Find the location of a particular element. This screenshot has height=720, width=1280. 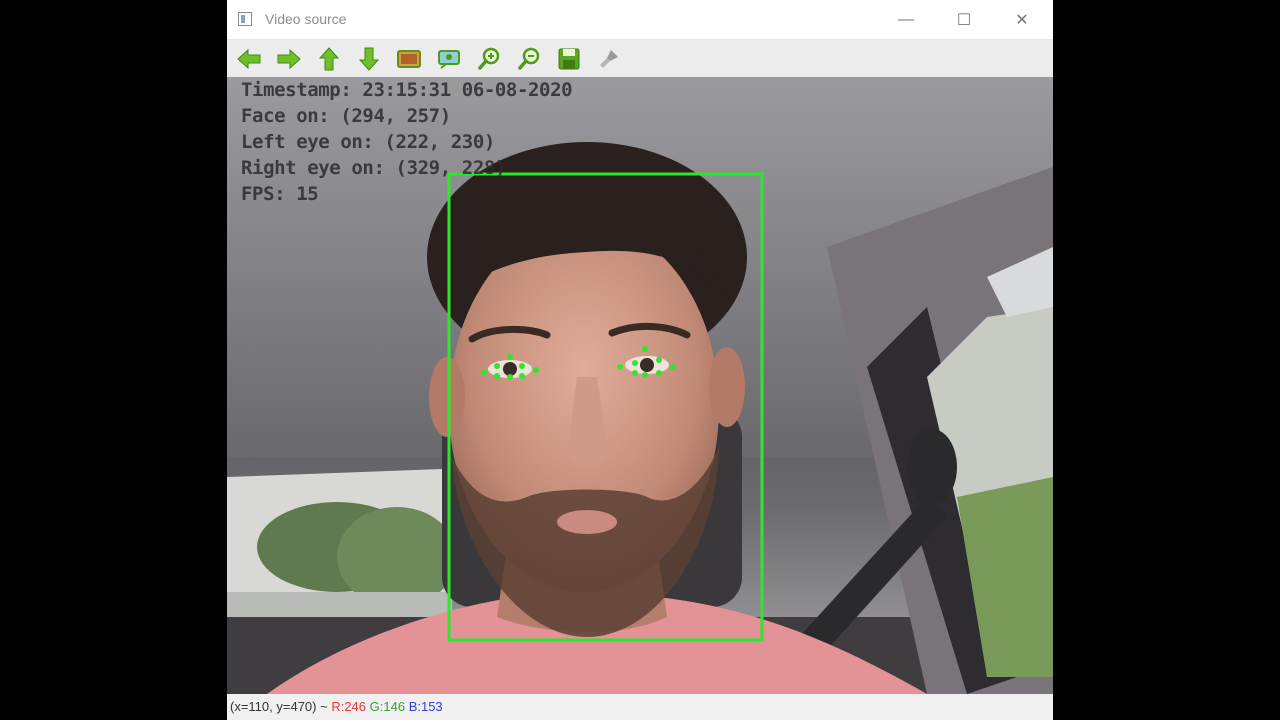

arrow-right-icon is located at coordinates (289, 59).